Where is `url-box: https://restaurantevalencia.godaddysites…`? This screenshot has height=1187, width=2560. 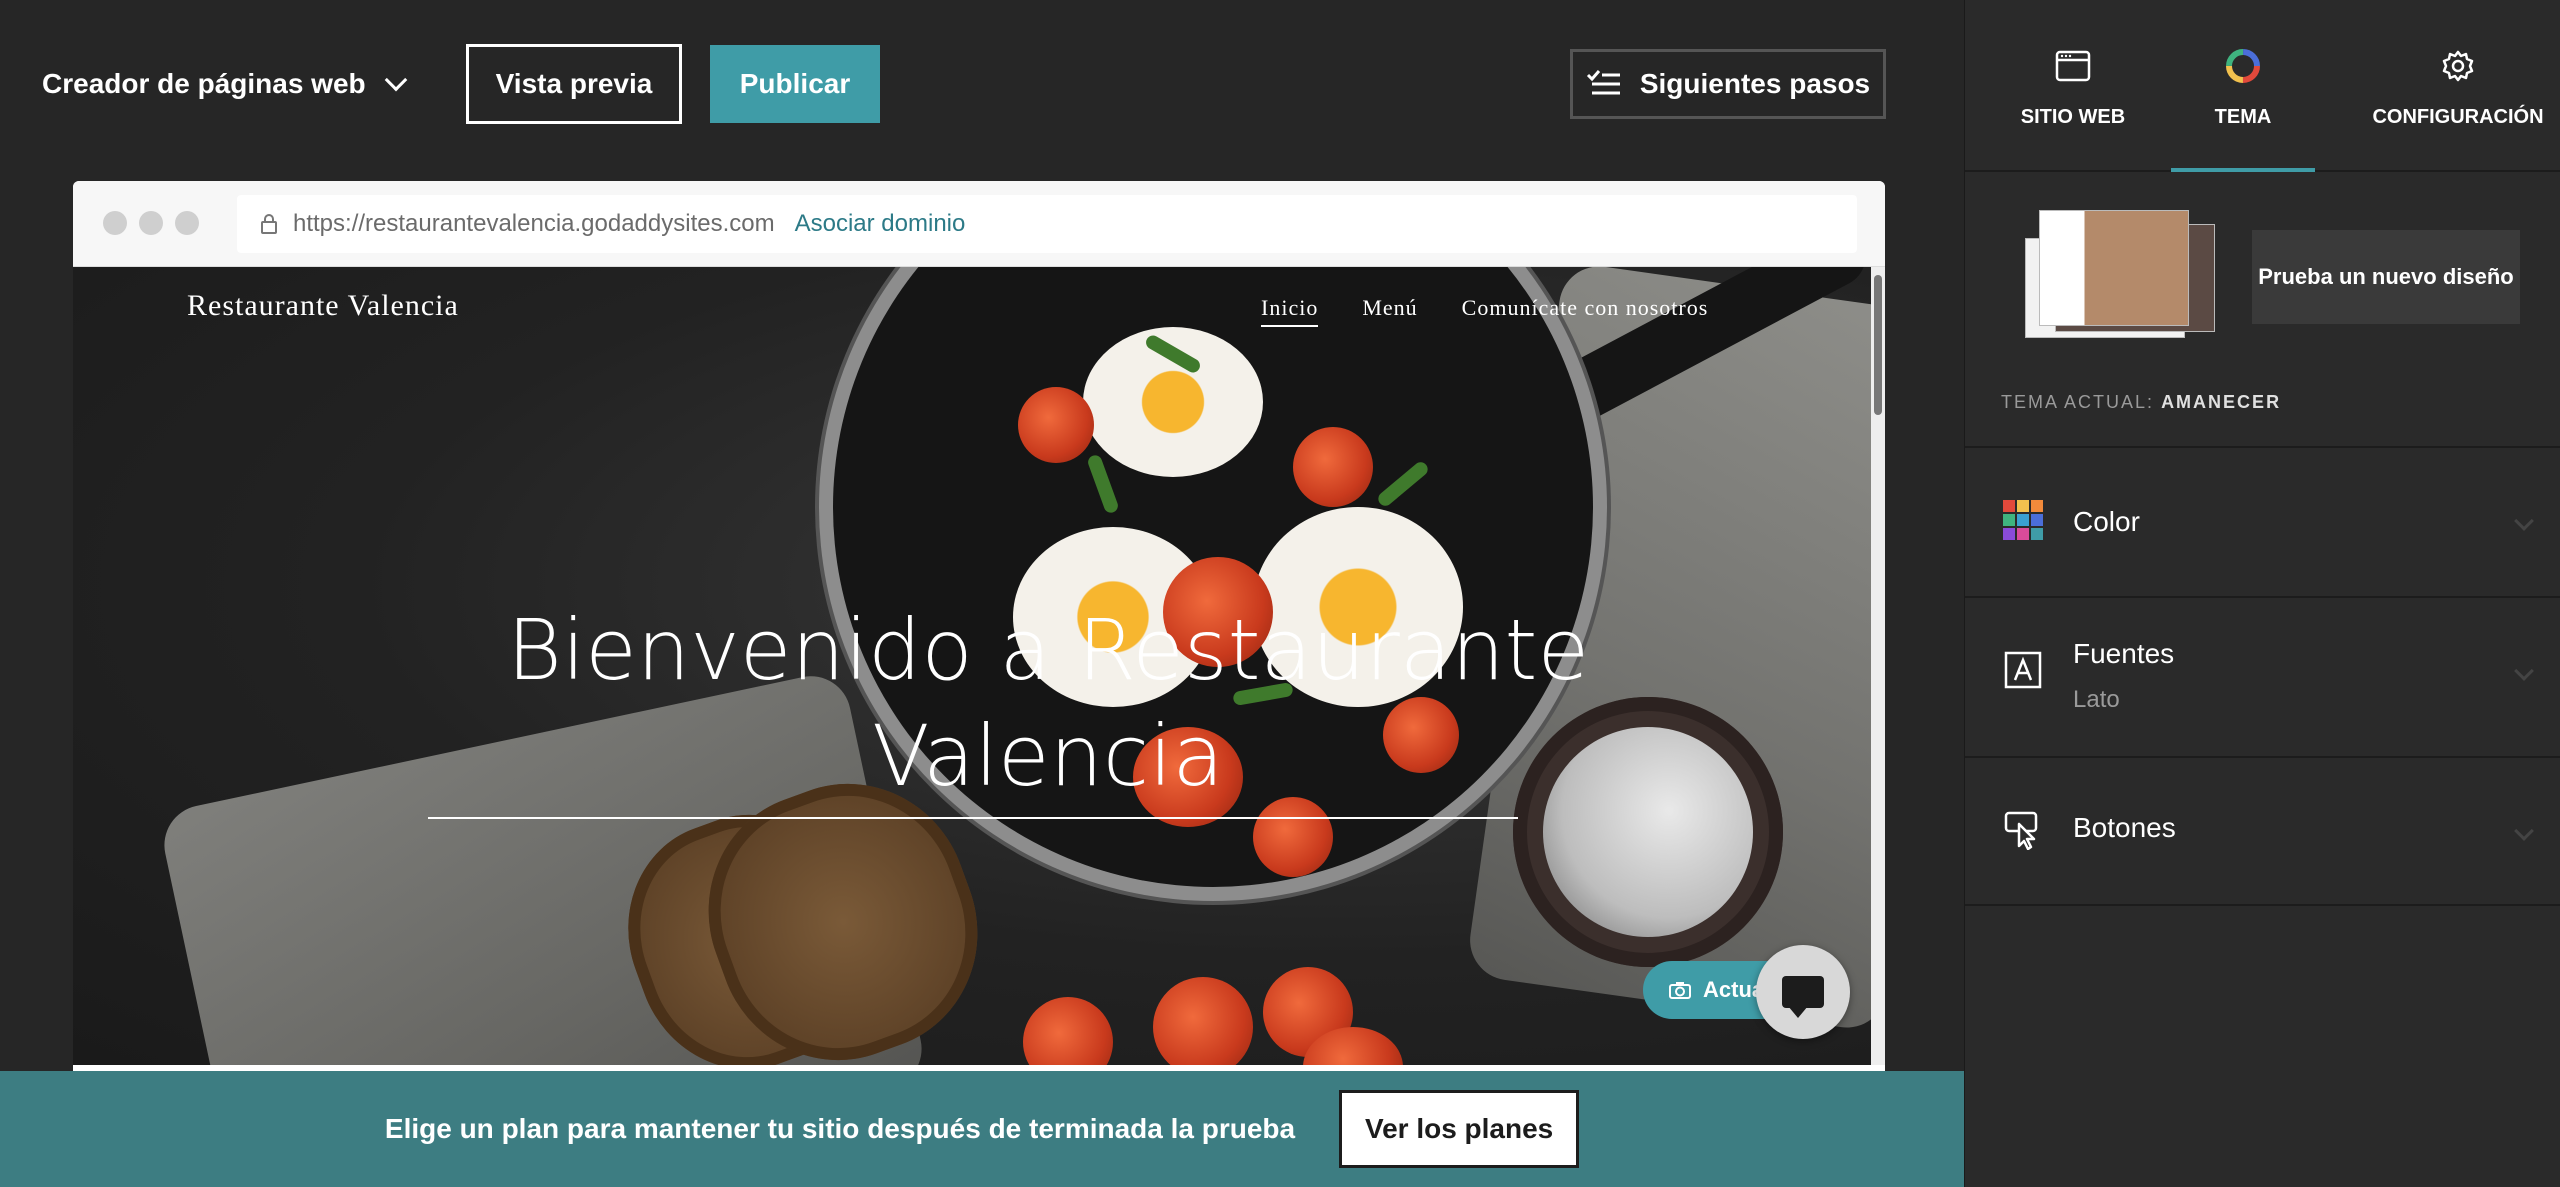 url-box: https://restaurantevalencia.godaddysites… is located at coordinates (1047, 224).